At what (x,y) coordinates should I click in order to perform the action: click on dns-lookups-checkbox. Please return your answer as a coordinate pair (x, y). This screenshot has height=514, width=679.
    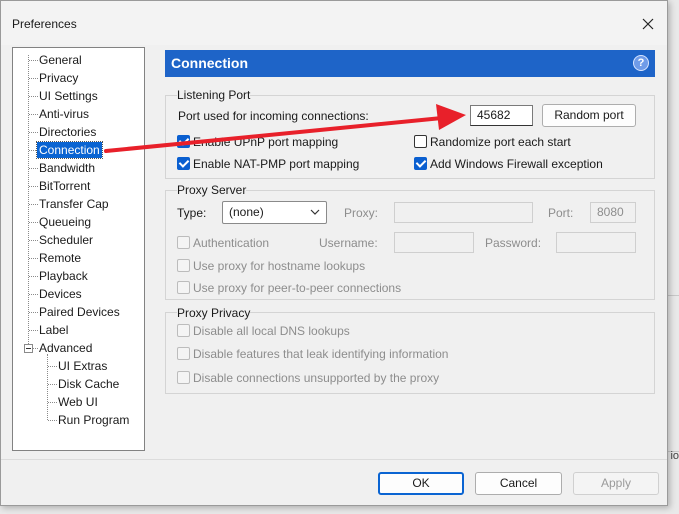
    Looking at the image, I should click on (183, 330).